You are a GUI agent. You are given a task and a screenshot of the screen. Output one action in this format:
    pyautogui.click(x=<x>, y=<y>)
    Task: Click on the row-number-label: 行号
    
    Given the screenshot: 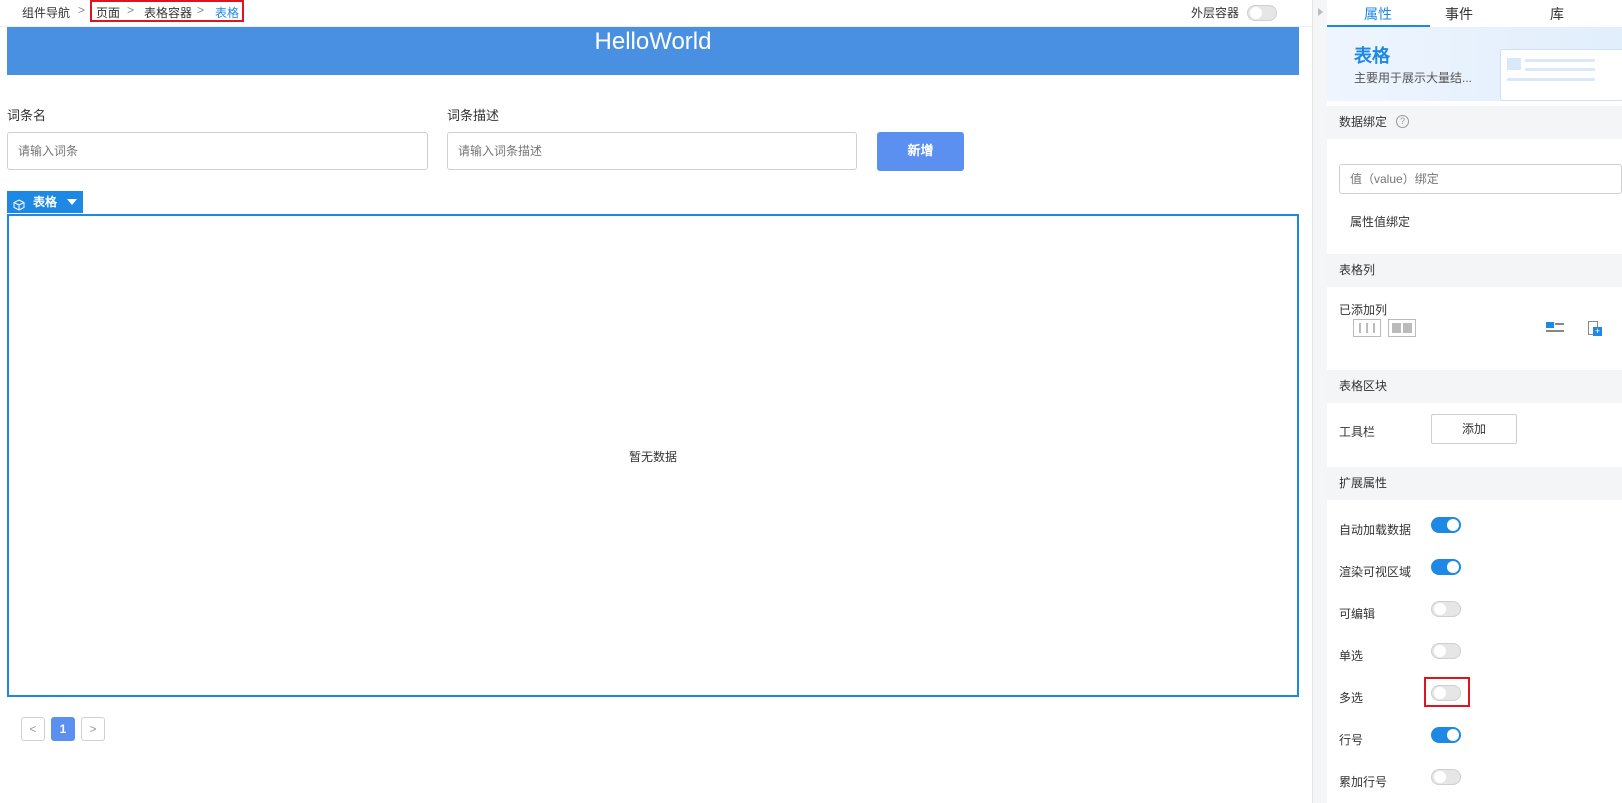 What is the action you would take?
    pyautogui.click(x=1351, y=740)
    